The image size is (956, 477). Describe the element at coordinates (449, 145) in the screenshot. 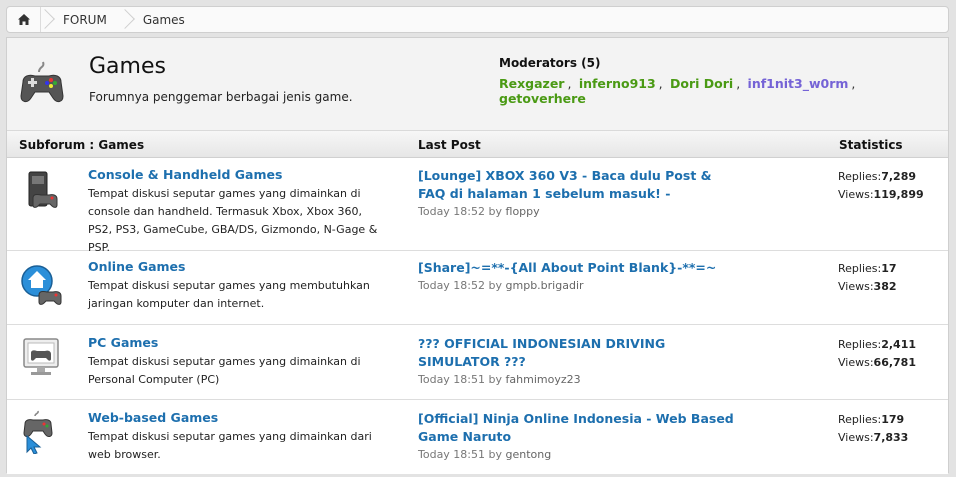

I see `col-lastpost: Last Post` at that location.